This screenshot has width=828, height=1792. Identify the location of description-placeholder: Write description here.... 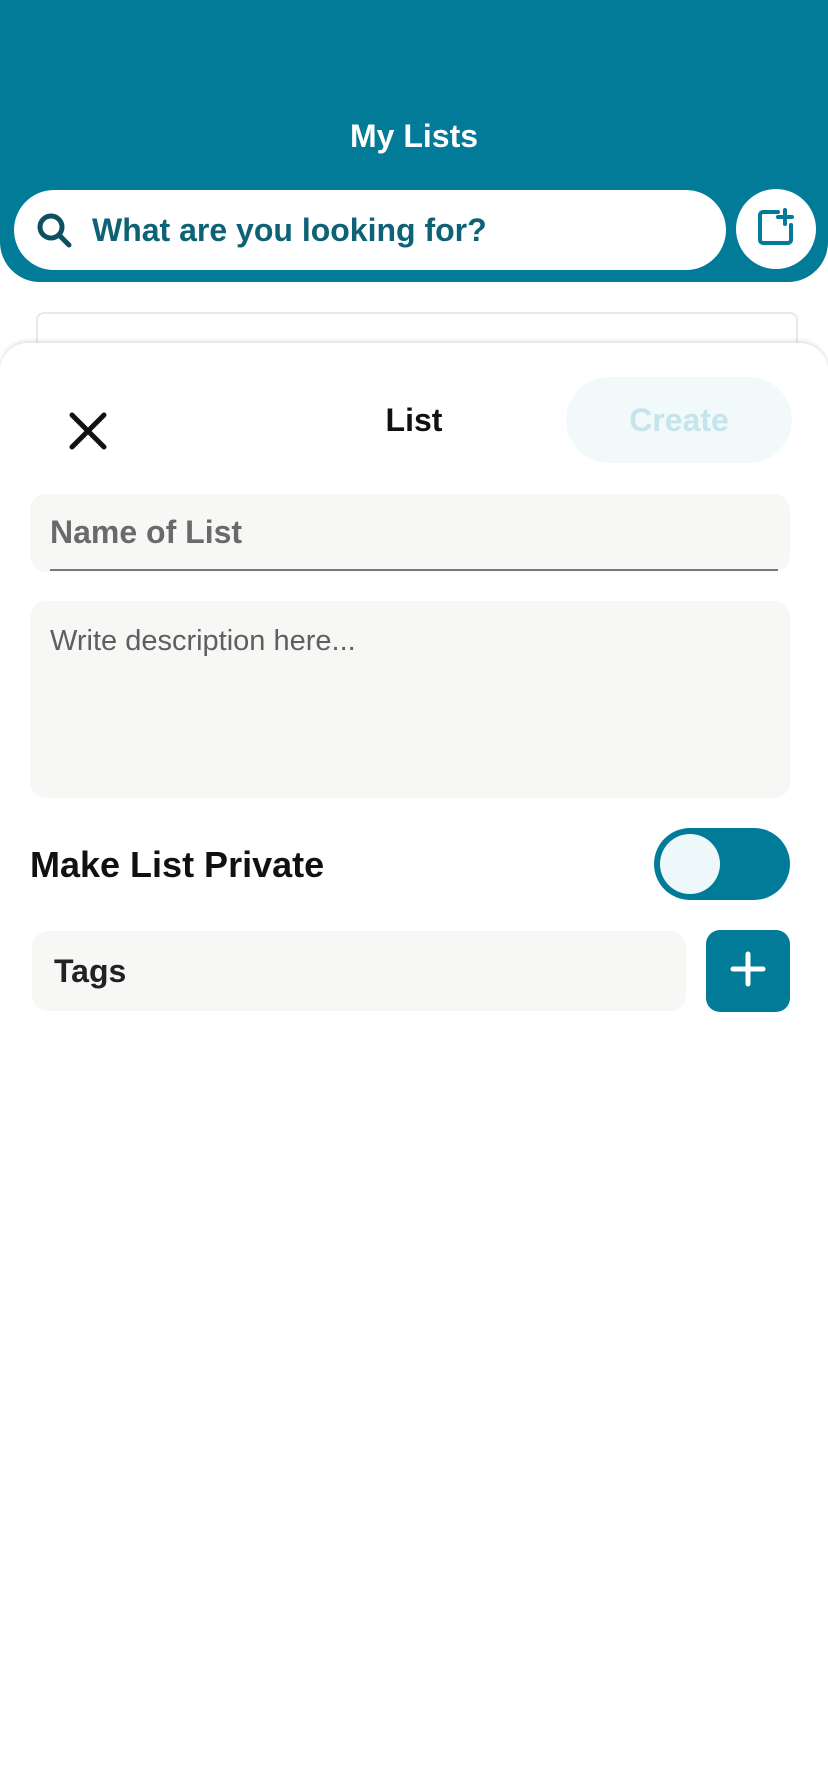
(203, 641).